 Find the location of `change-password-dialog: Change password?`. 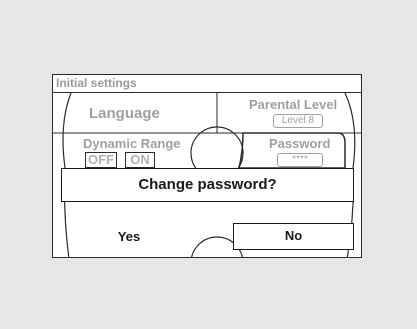

change-password-dialog: Change password? is located at coordinates (207, 185).